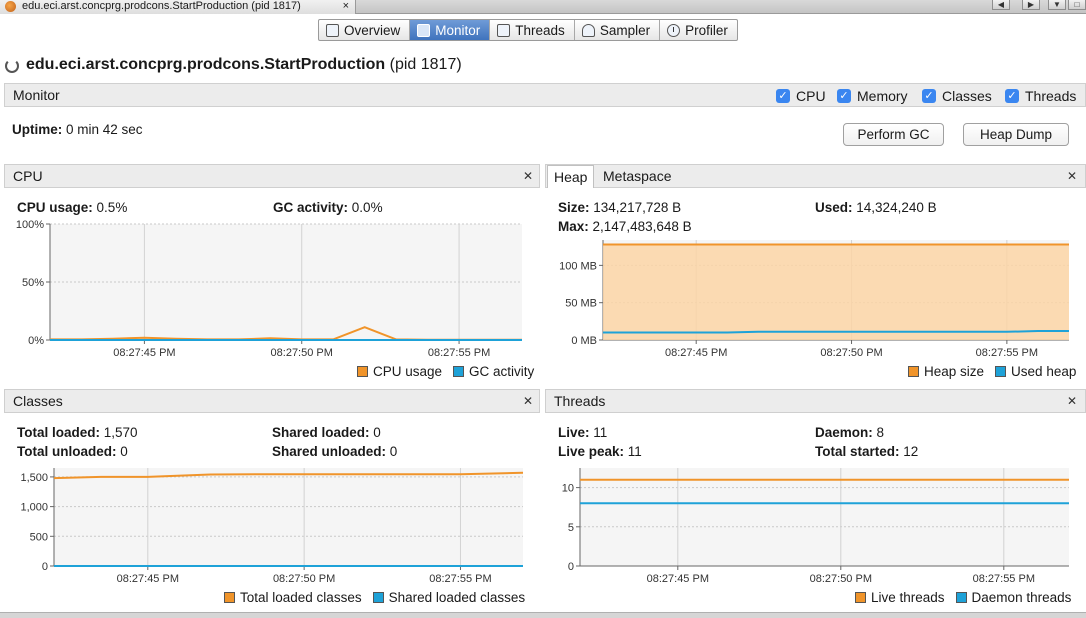 This screenshot has width=1086, height=618. Describe the element at coordinates (581, 304) in the screenshot. I see `y-tick-label: 50 MB` at that location.